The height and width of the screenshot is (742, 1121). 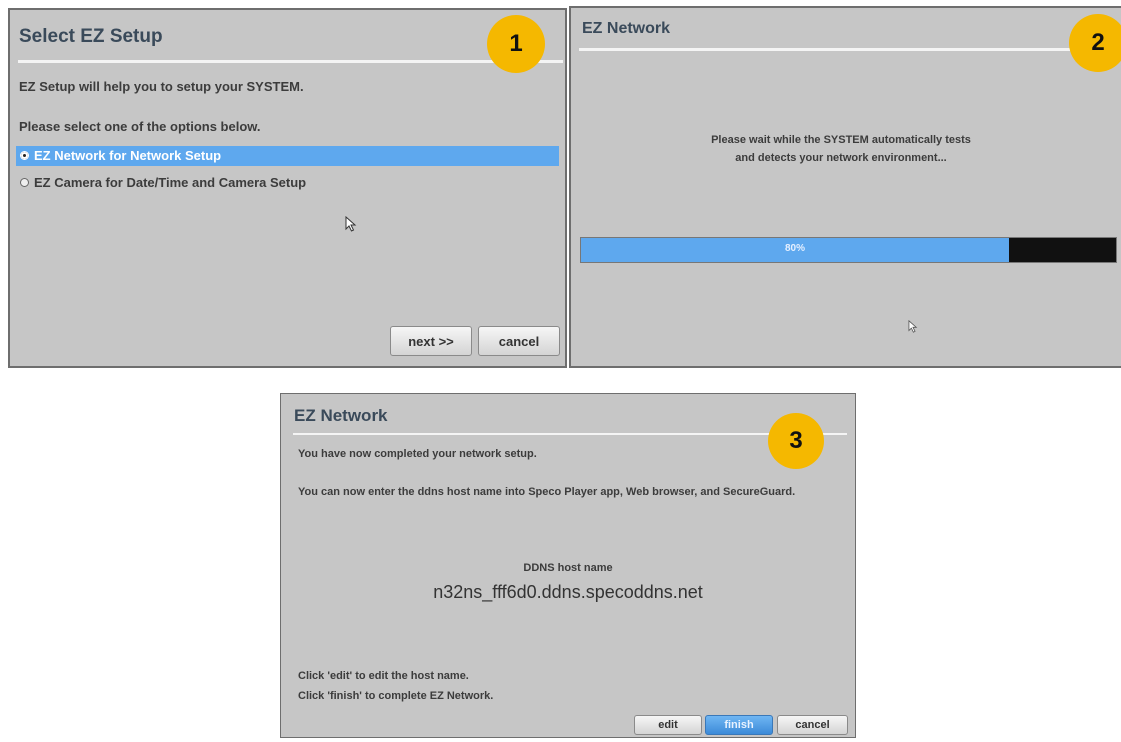 What do you see at coordinates (287, 156) in the screenshot?
I see `option-ez-network: EZ Network for Network Setup` at bounding box center [287, 156].